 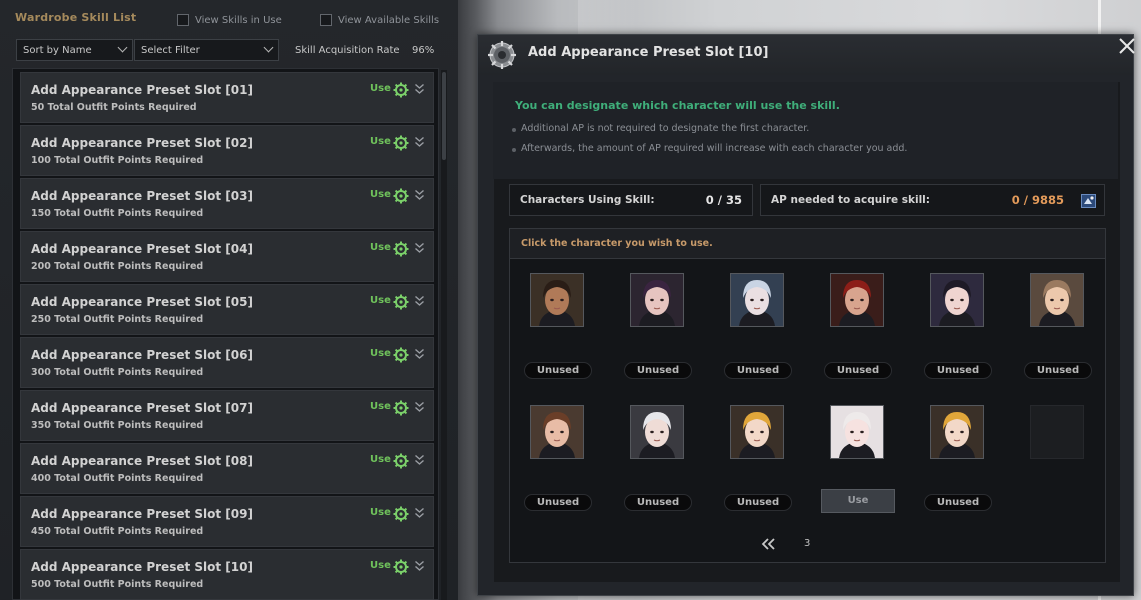 I want to click on skill-requirement: 500 Total Outfit Points Required, so click(x=117, y=584).